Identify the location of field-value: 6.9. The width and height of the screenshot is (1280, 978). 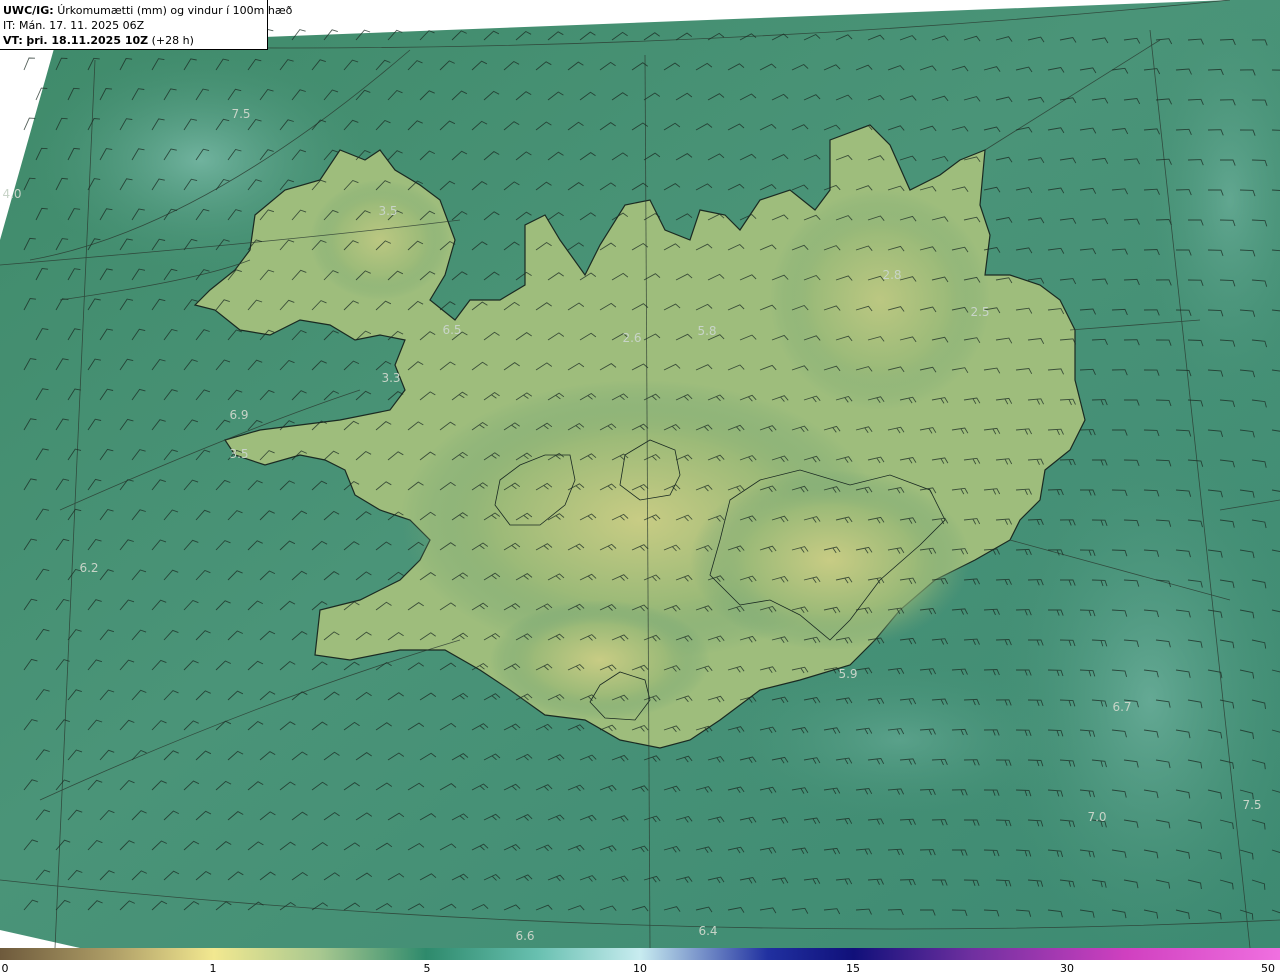
(238, 415).